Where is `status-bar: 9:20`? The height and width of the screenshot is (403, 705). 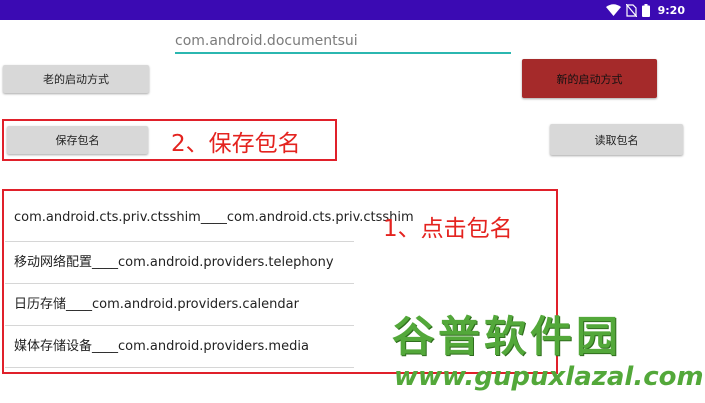
status-bar: 9:20 is located at coordinates (352, 10).